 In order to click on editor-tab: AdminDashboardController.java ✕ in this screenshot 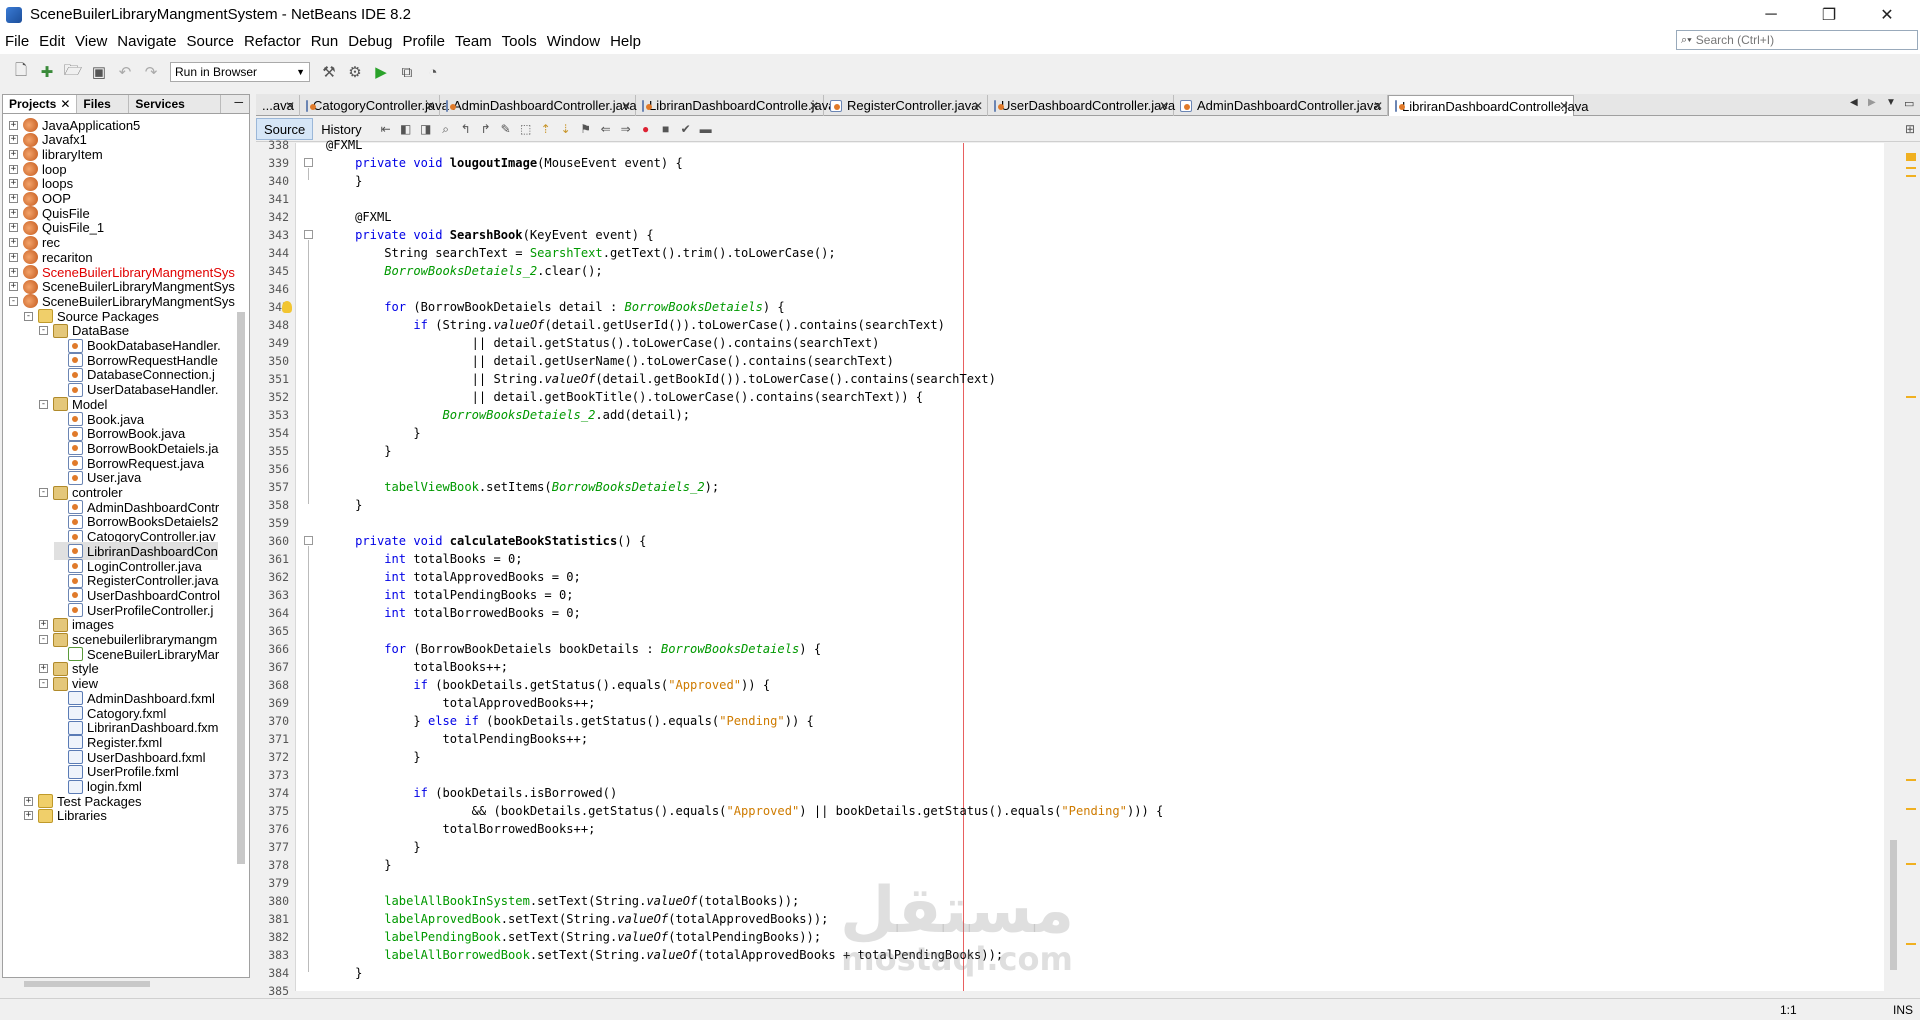, I will do `click(538, 105)`.